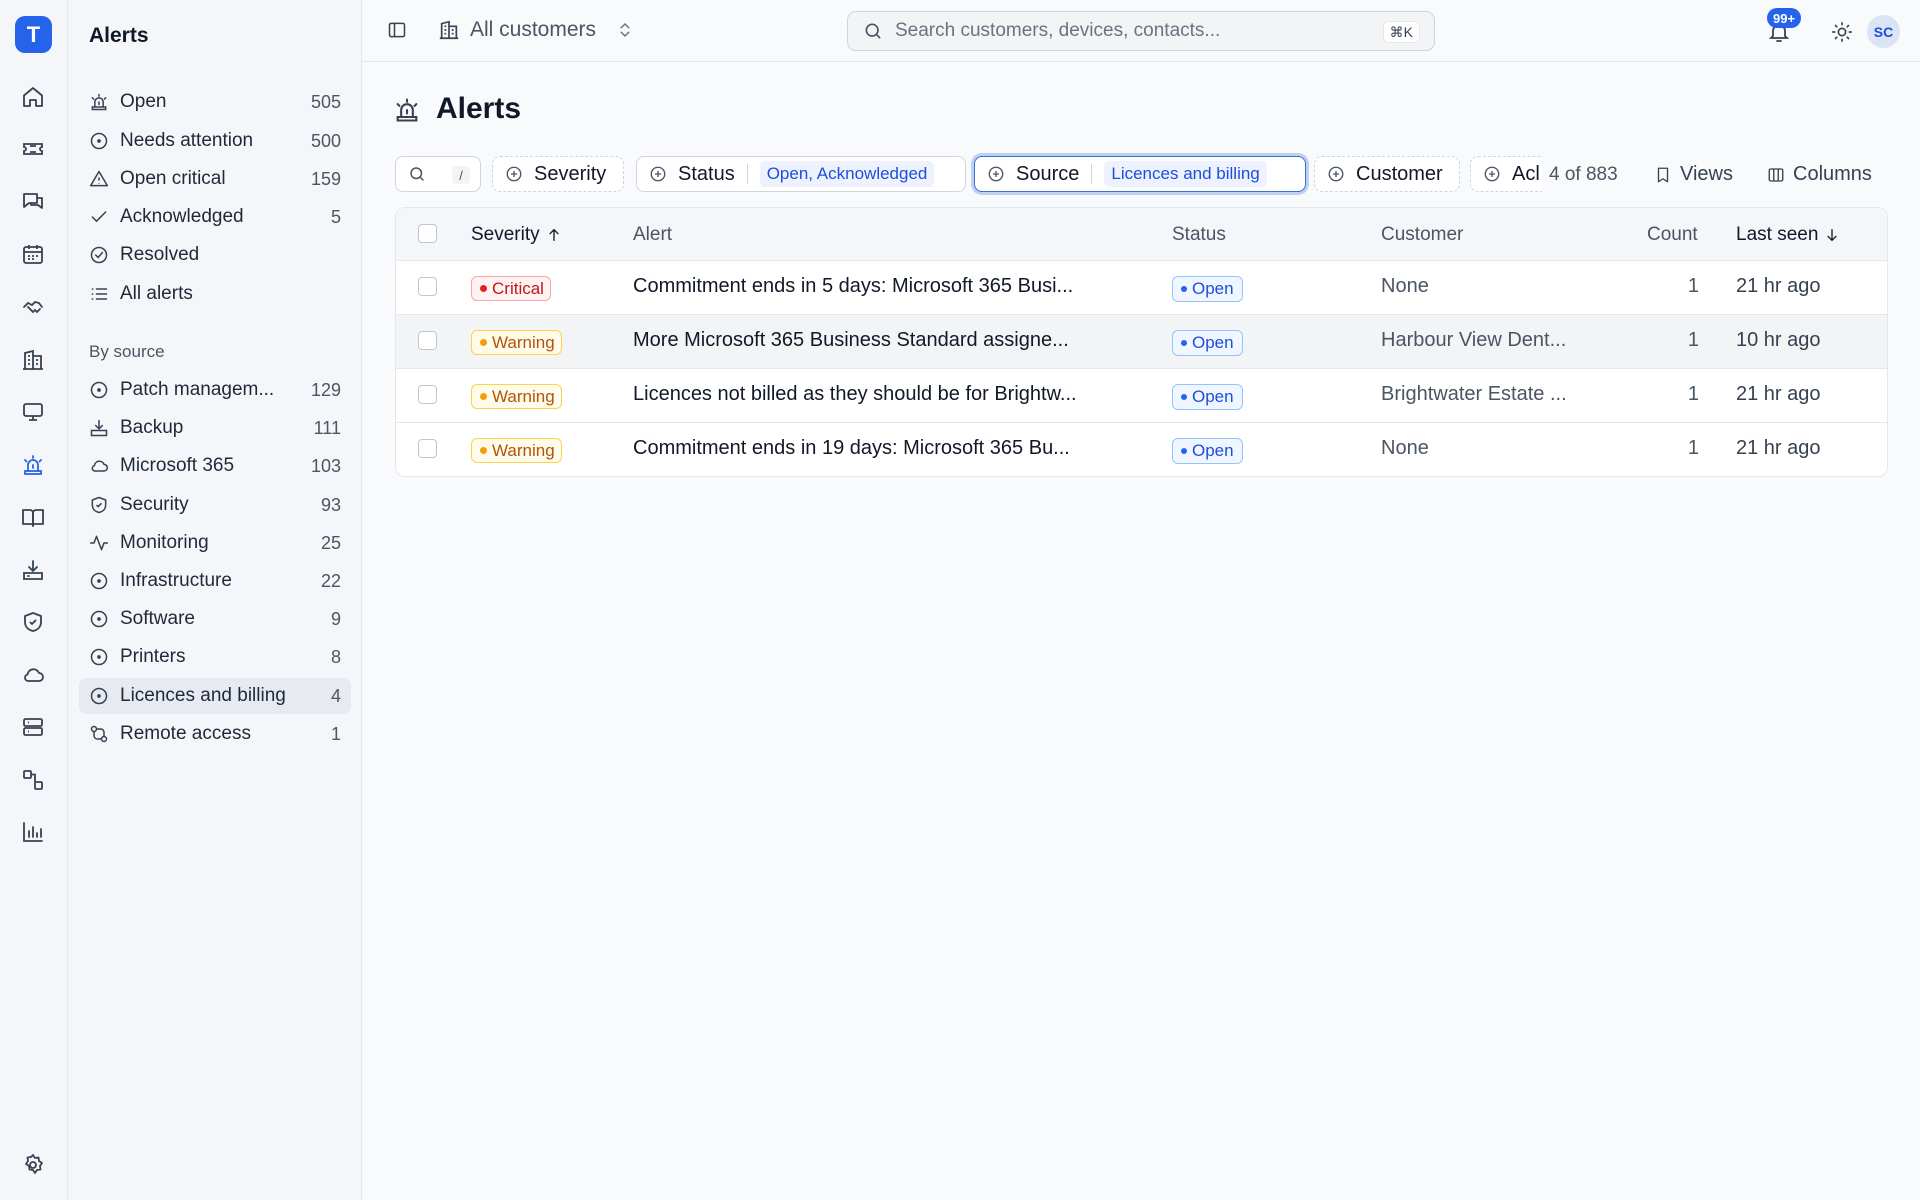 The height and width of the screenshot is (1200, 1920). I want to click on sidebar-item-acknowledged: Acknowledged 5, so click(215, 217).